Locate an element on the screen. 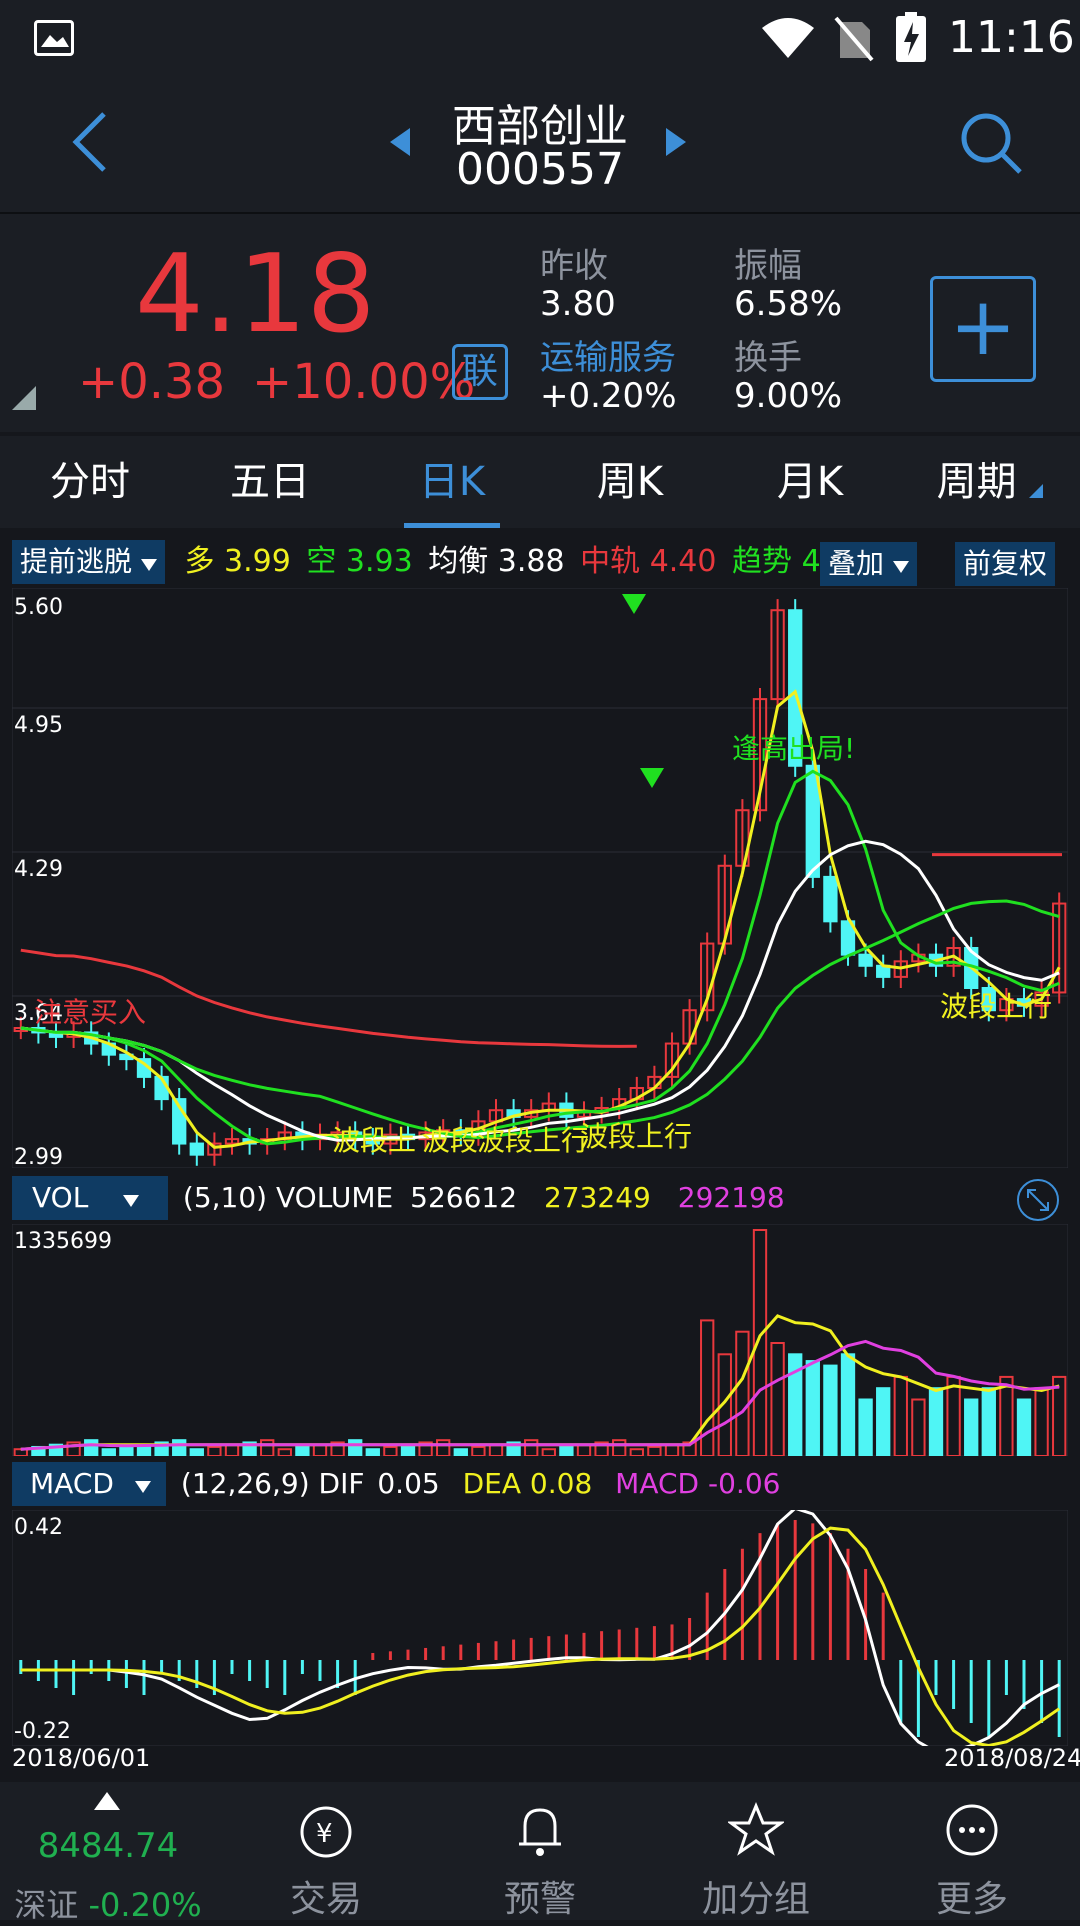 This screenshot has width=1080, height=1926. macd-dropdown: MACD is located at coordinates (89, 1484).